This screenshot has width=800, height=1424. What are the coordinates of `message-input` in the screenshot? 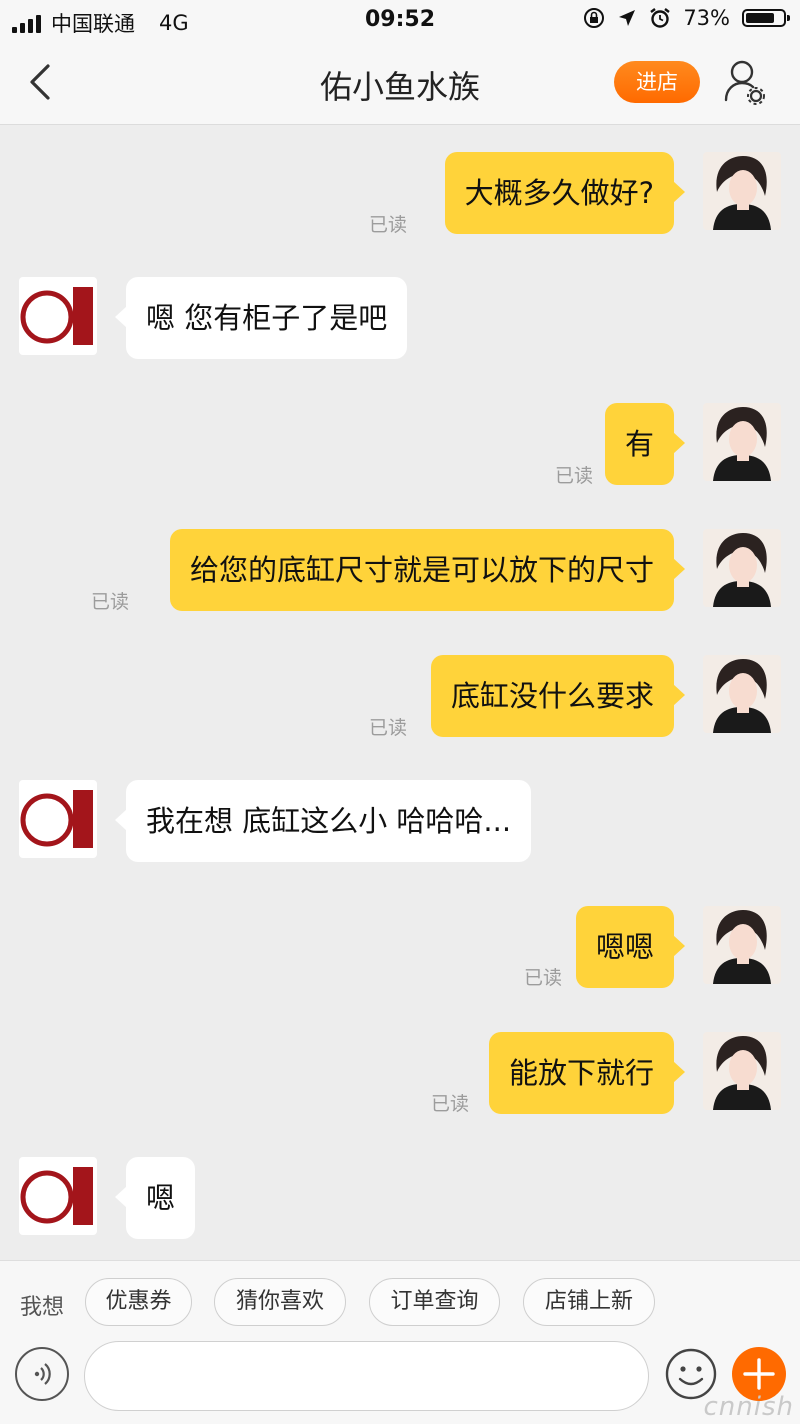 It's located at (366, 1376).